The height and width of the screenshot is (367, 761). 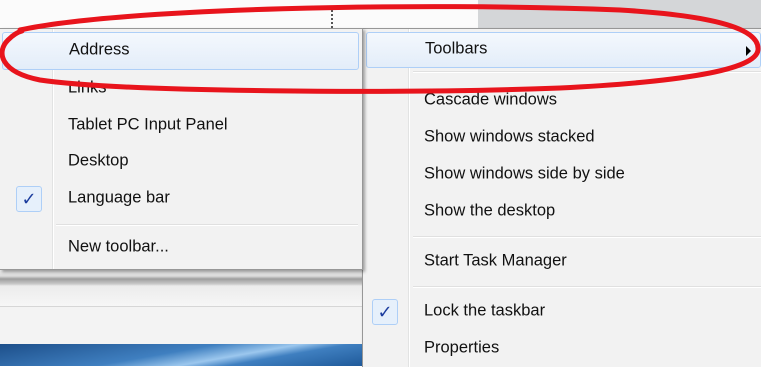 I want to click on menu-item-show-windows-stacked: Show windows stacked, so click(x=562, y=138).